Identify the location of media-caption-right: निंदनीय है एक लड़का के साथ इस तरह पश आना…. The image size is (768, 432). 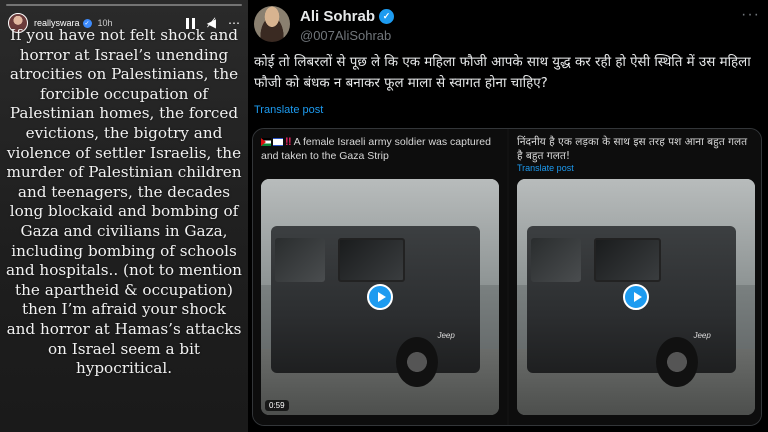
(632, 149).